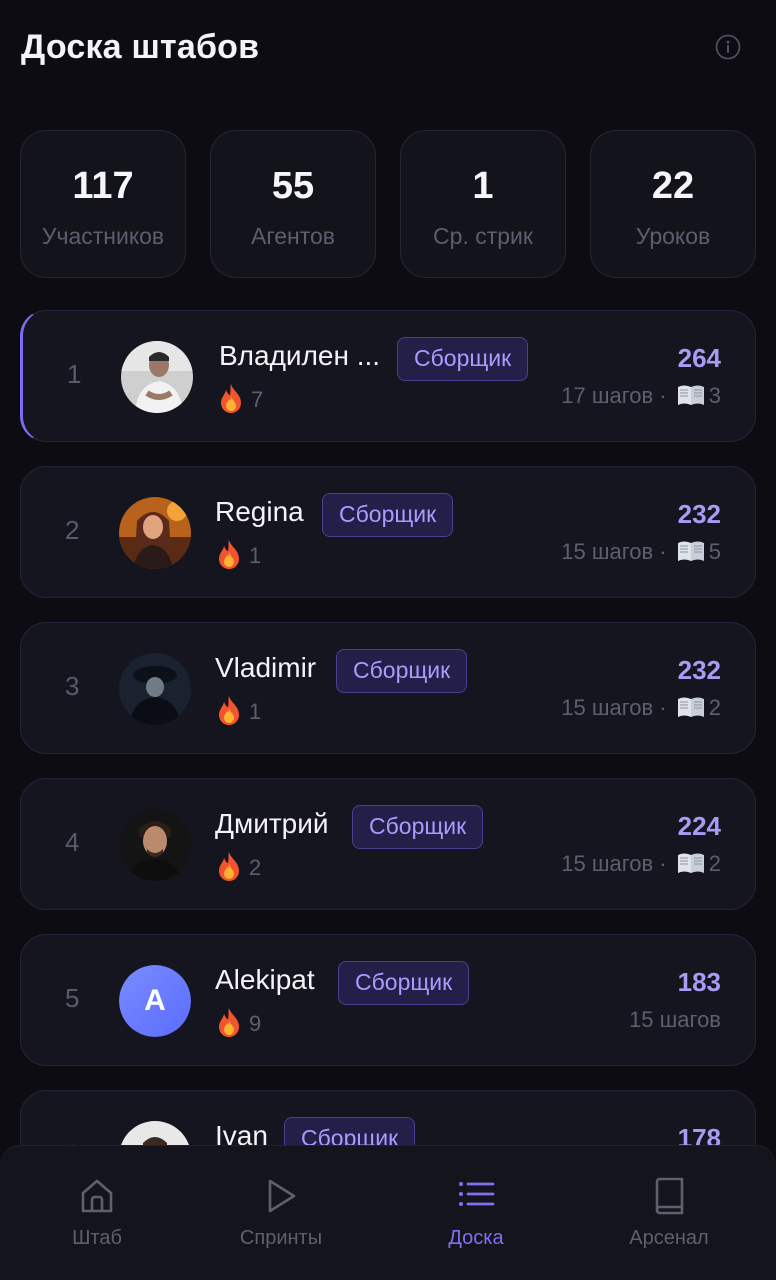 The image size is (776, 1280). Describe the element at coordinates (483, 236) in the screenshot. I see `stat-label: Ср. стрик` at that location.